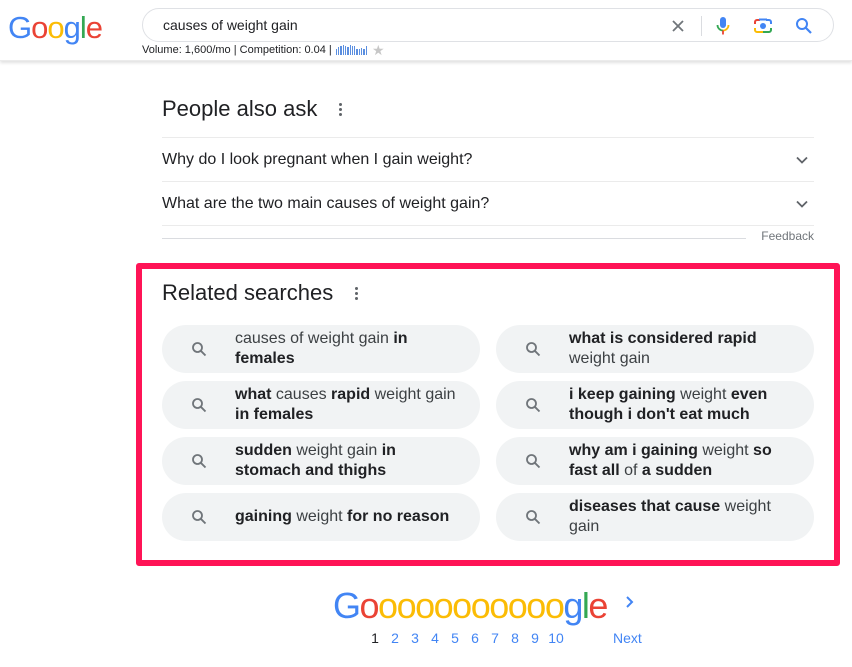 The width and height of the screenshot is (852, 667). I want to click on pagination-logo: Gooooooooooogle, so click(470, 605).